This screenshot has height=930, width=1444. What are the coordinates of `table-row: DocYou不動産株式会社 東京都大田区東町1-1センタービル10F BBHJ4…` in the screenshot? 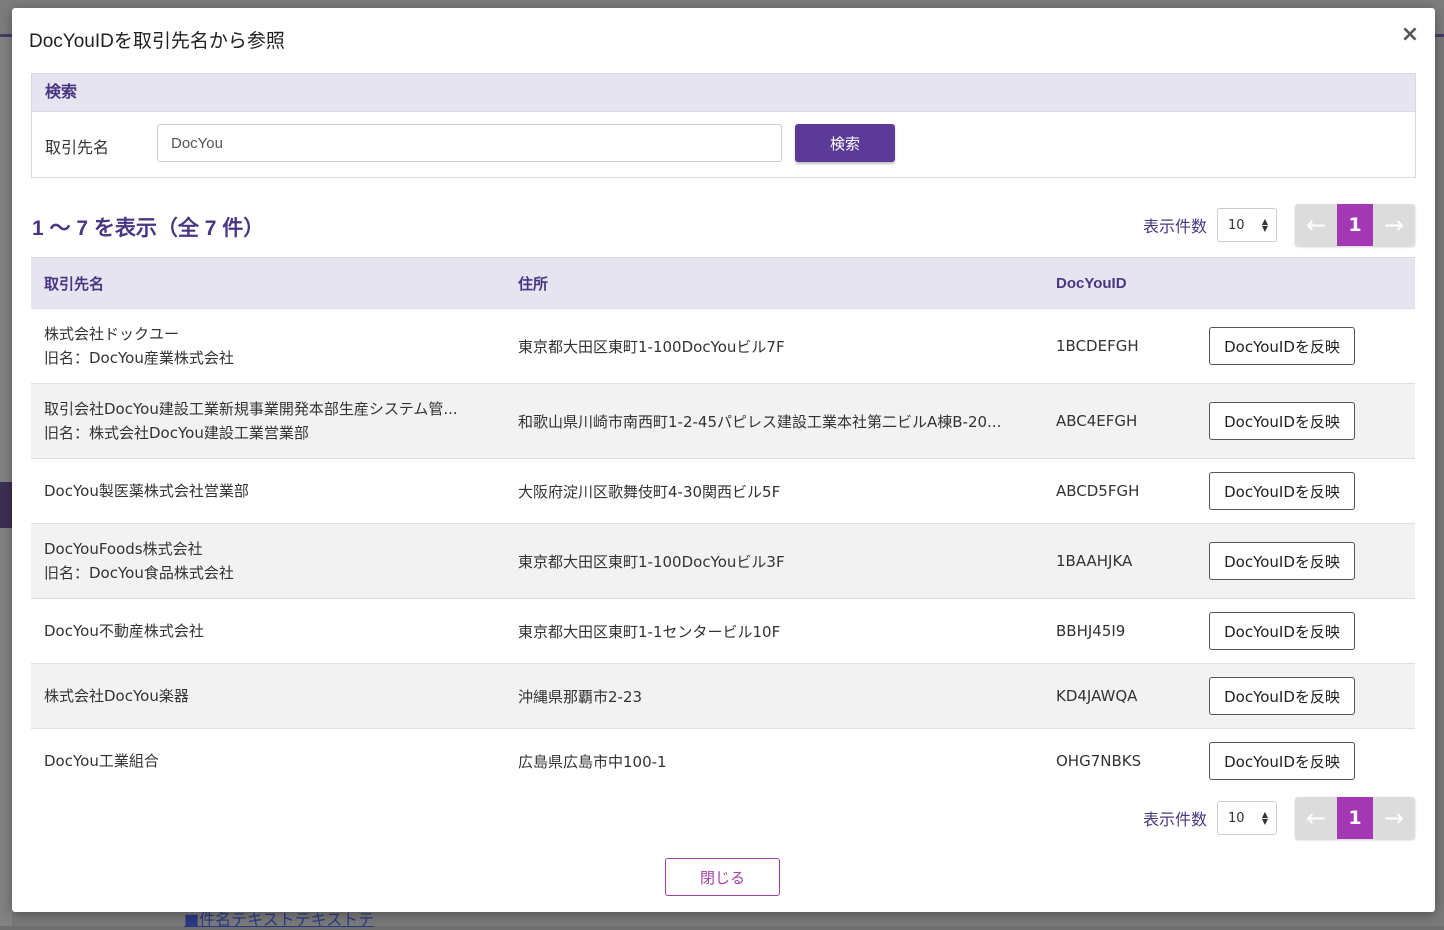 It's located at (723, 630).